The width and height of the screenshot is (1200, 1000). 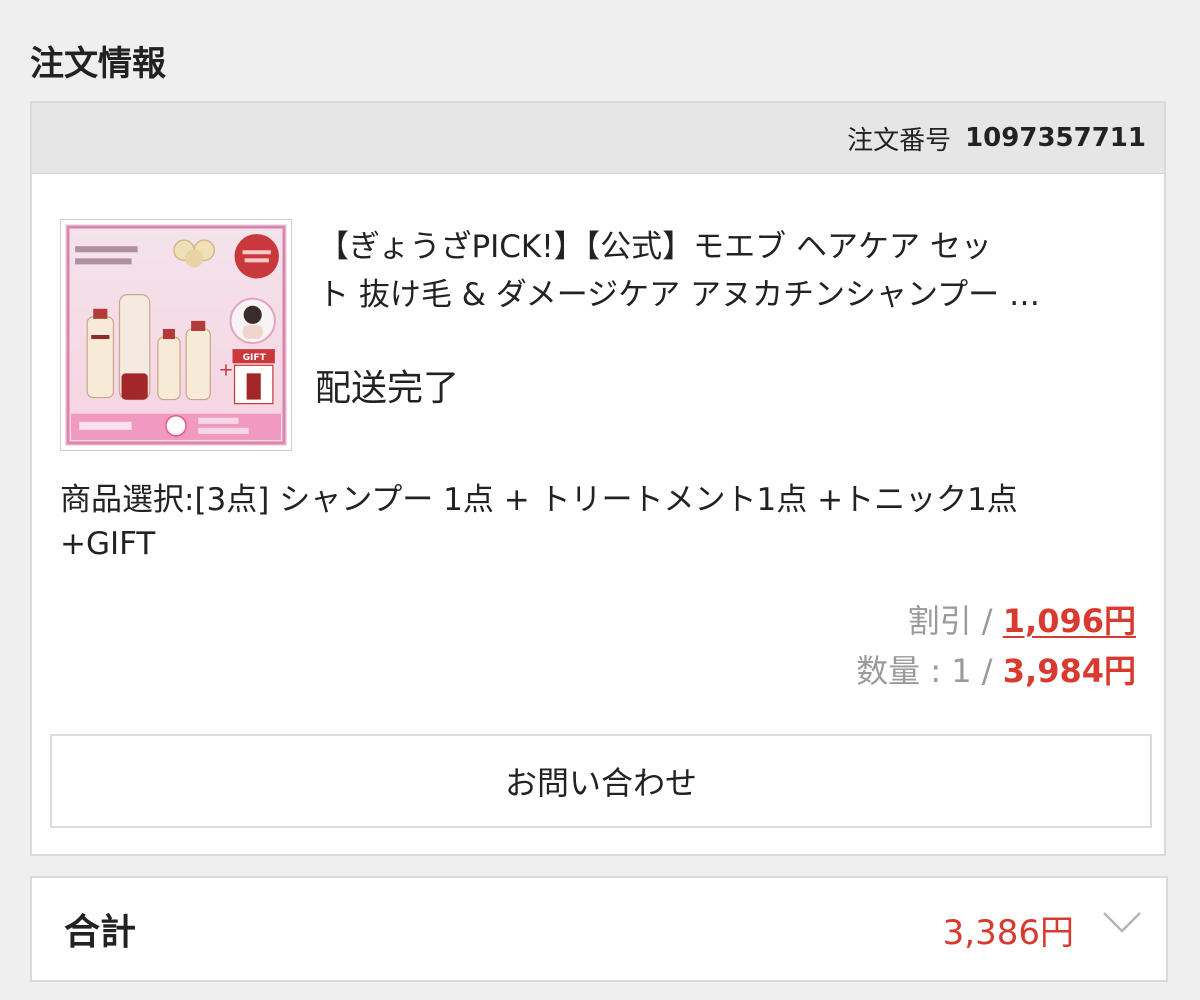 I want to click on product-title-line-1: 【ぎょうざPICK!】【公式】モエブ ヘアケア セッ, so click(x=655, y=247).